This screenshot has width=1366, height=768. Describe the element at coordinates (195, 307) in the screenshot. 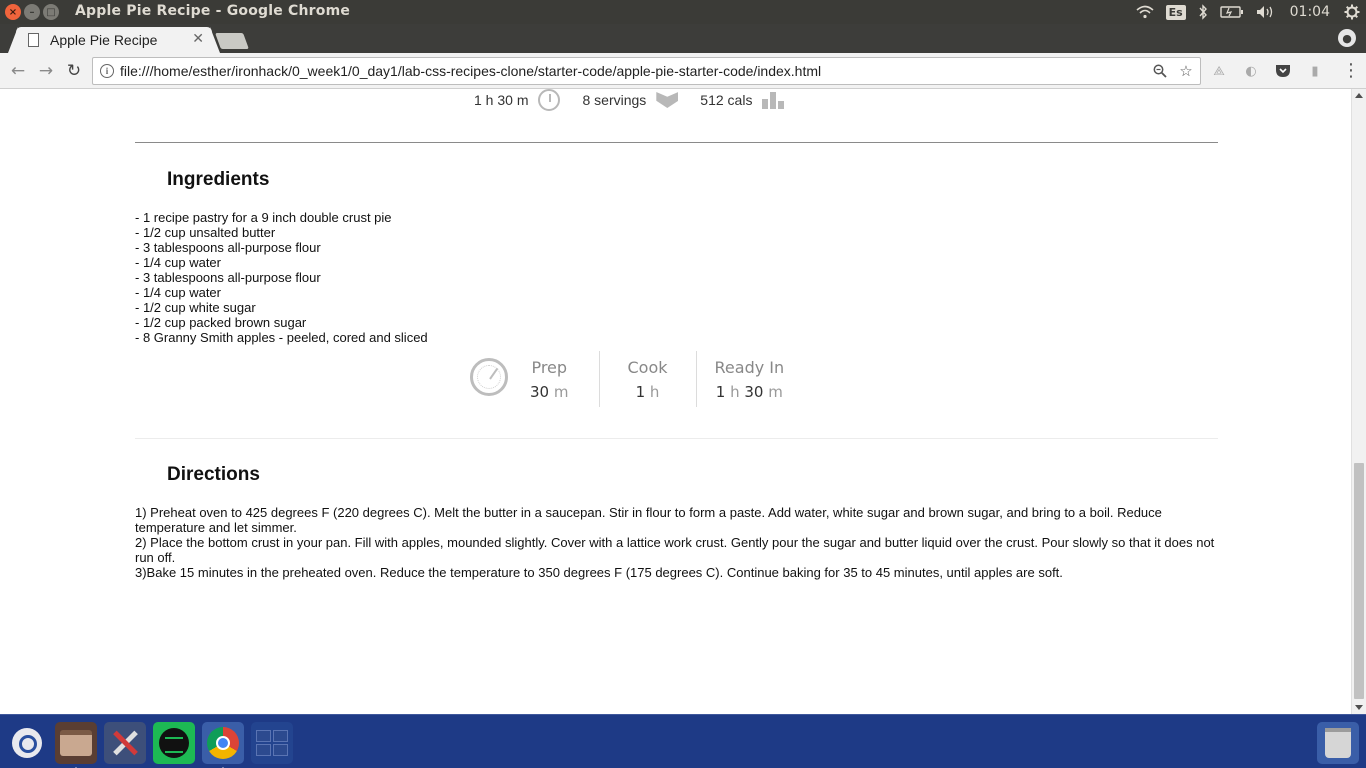

I see `list-item: - 1/2 cup white sugar` at that location.